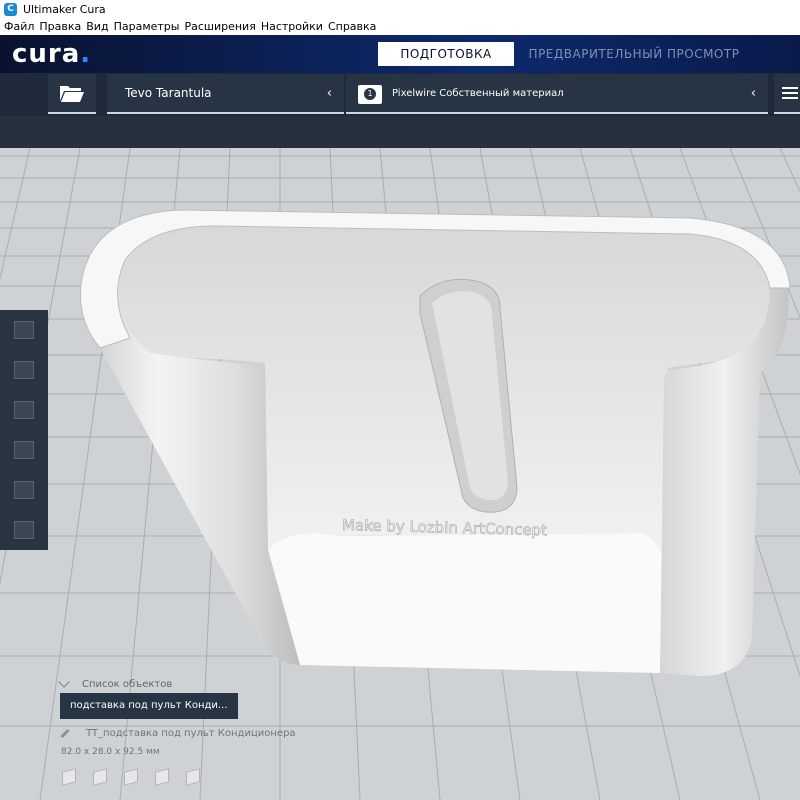  What do you see at coordinates (191, 733) in the screenshot?
I see `job-name: TT_подставка под пульт Кондиционера` at bounding box center [191, 733].